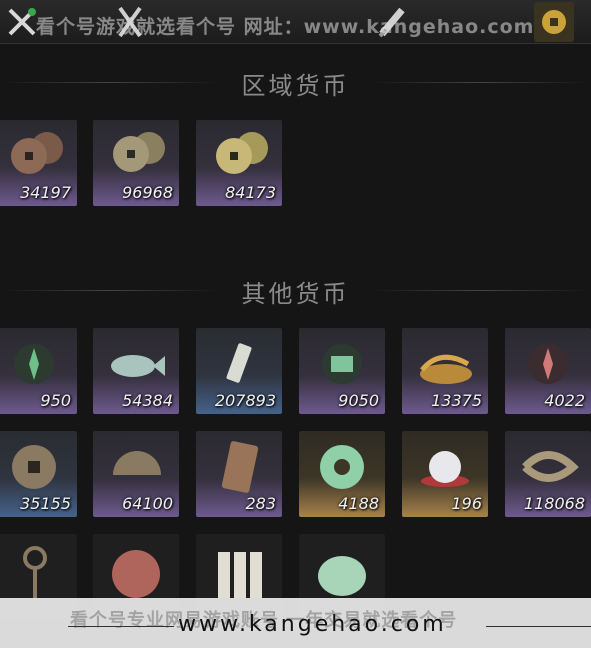  I want to click on currency-tile: 9050, so click(342, 371).